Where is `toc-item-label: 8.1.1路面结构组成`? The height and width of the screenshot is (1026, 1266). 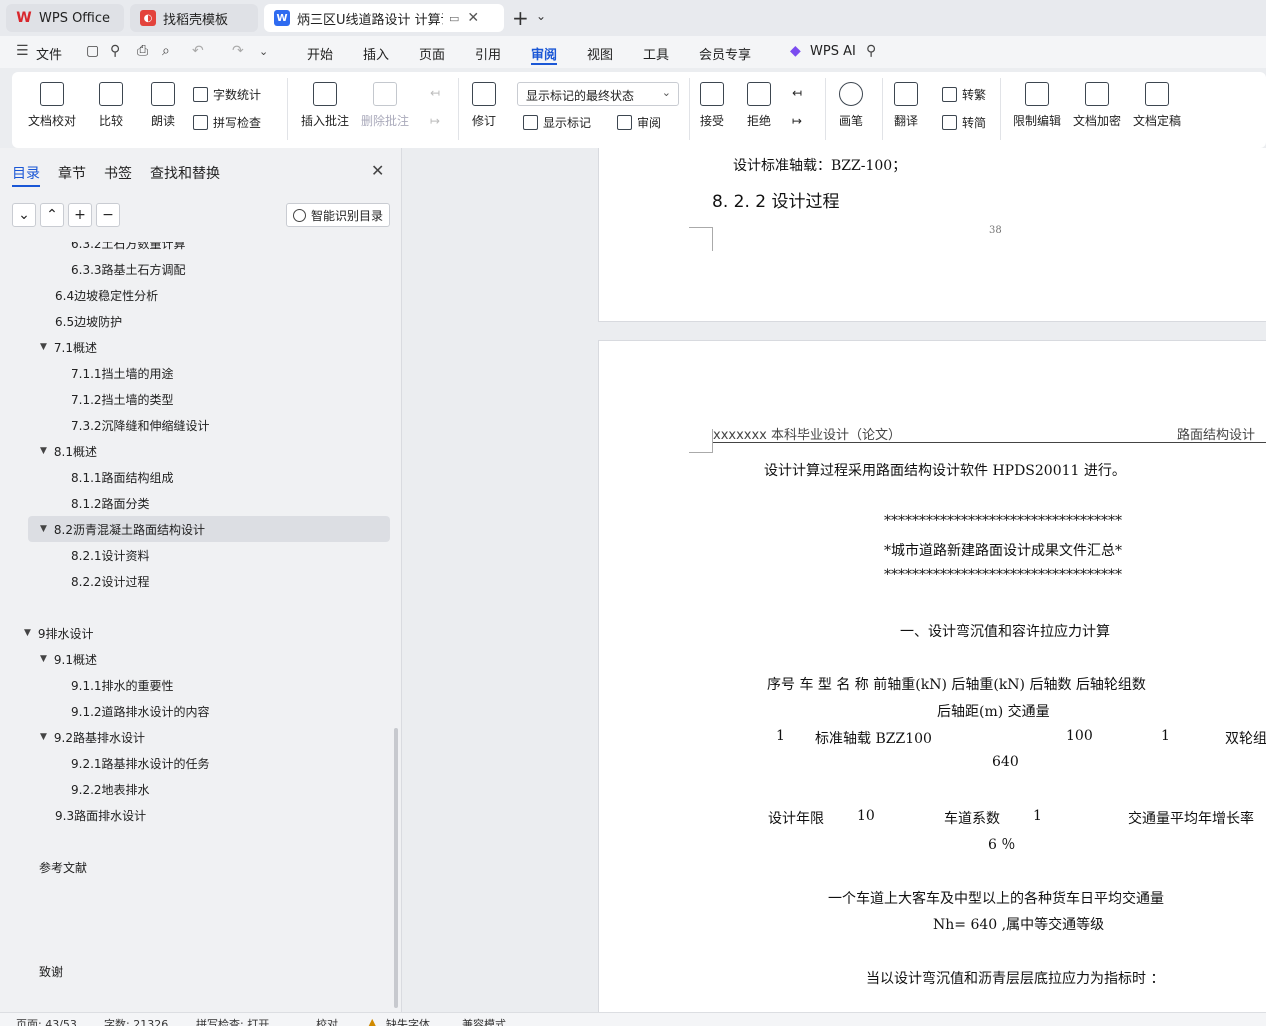
toc-item-label: 8.1.1路面结构组成 is located at coordinates (122, 477).